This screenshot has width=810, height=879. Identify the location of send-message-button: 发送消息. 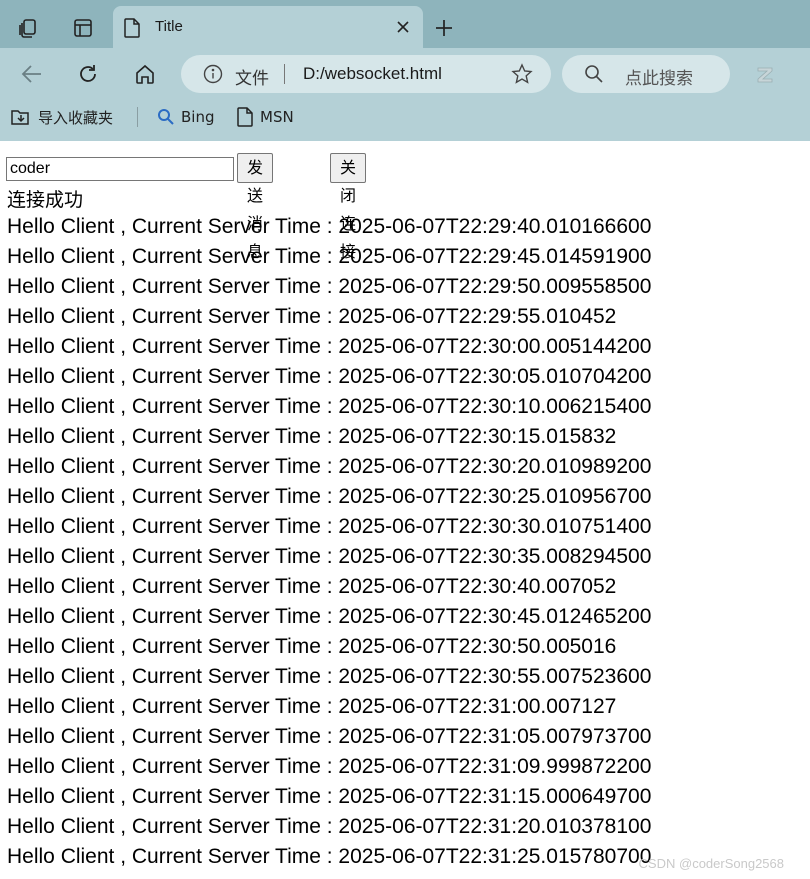
(255, 207).